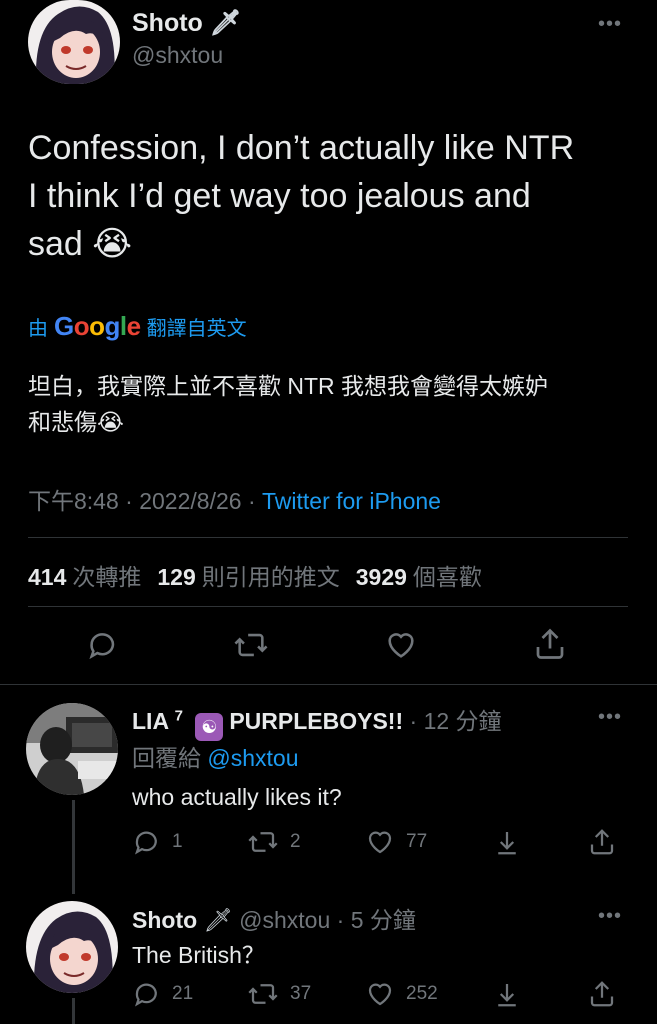  I want to click on mention-link: @shxtou, so click(252, 758).